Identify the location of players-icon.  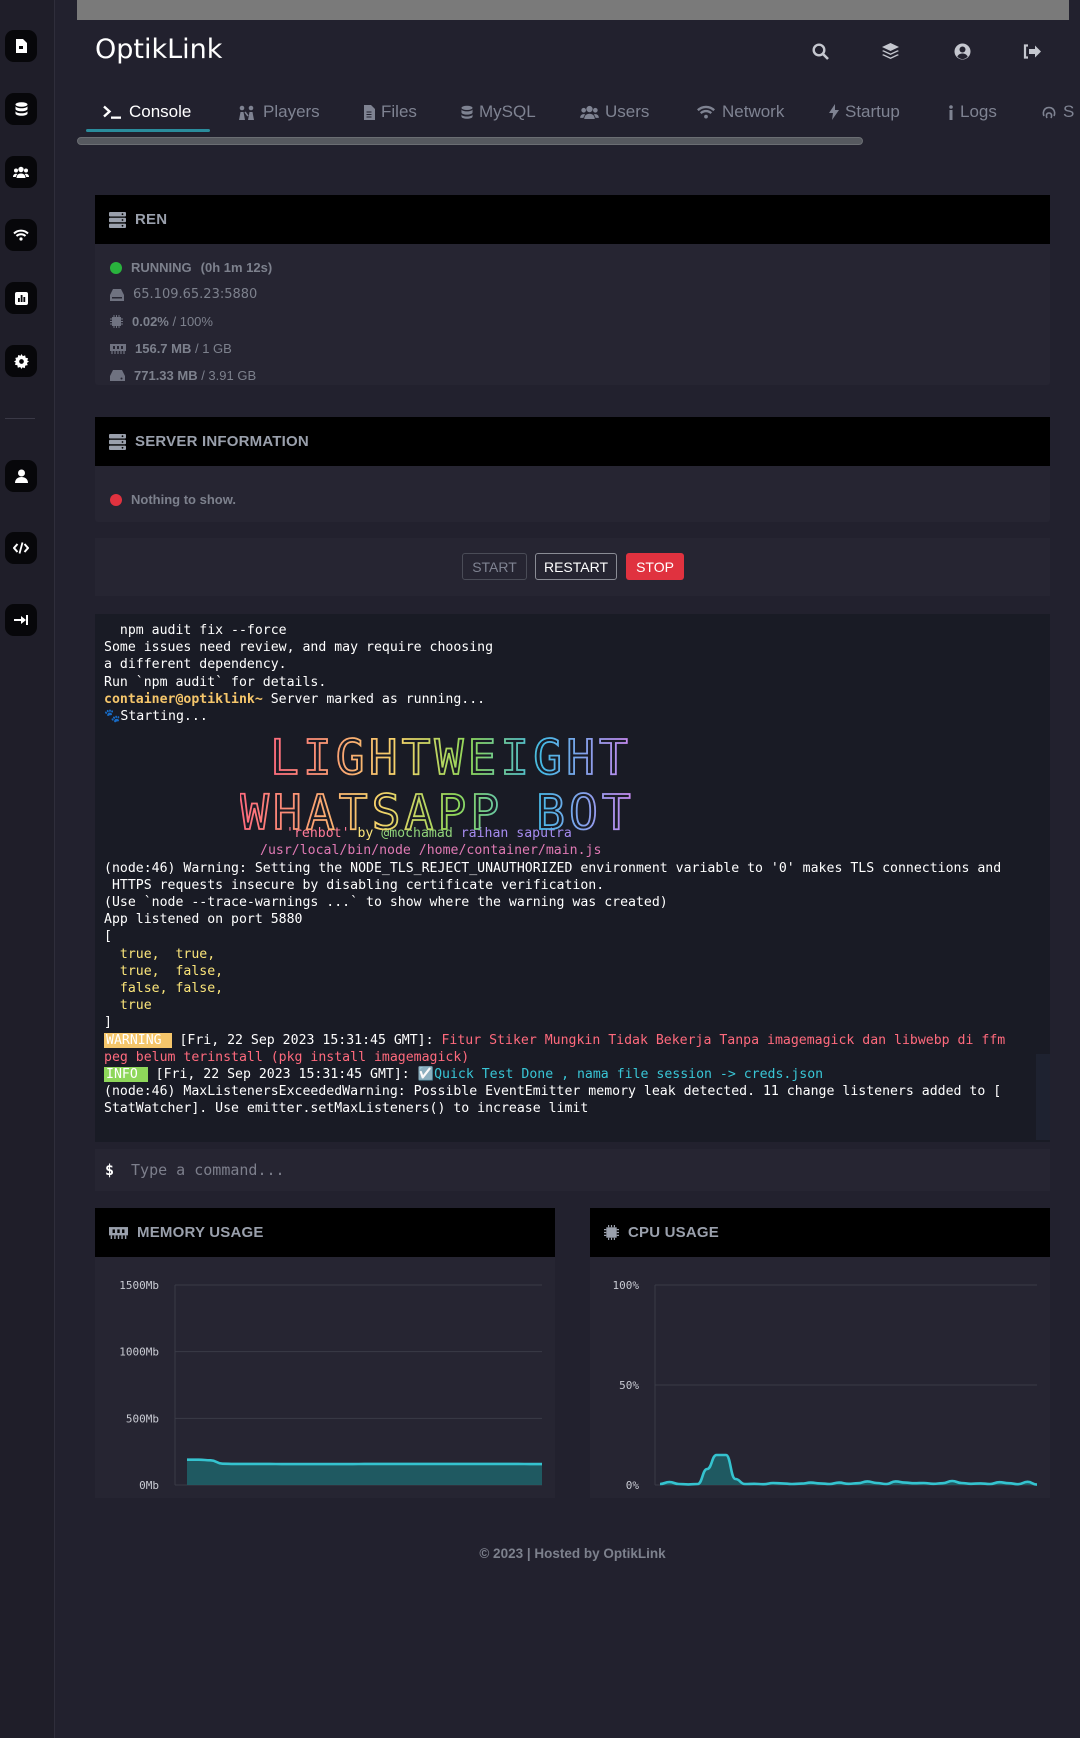
(246, 112).